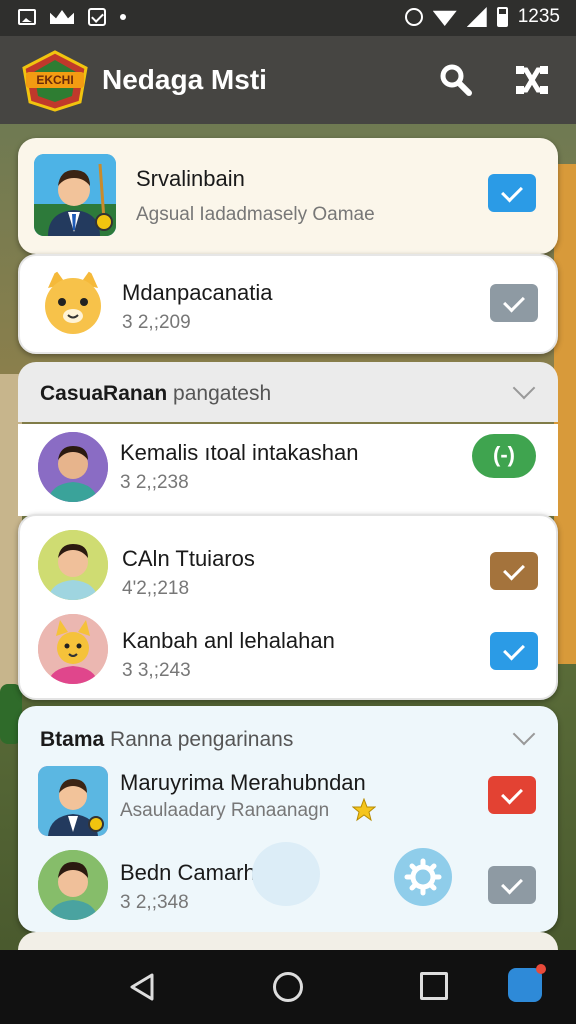 The image size is (576, 1024). Describe the element at coordinates (228, 640) in the screenshot. I see `item-title: Kanbah anl lehalahan` at that location.